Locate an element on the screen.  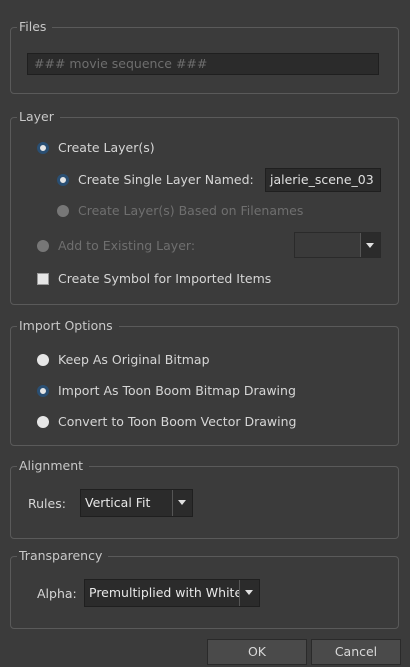
toon-vector-radio is located at coordinates (43, 422).